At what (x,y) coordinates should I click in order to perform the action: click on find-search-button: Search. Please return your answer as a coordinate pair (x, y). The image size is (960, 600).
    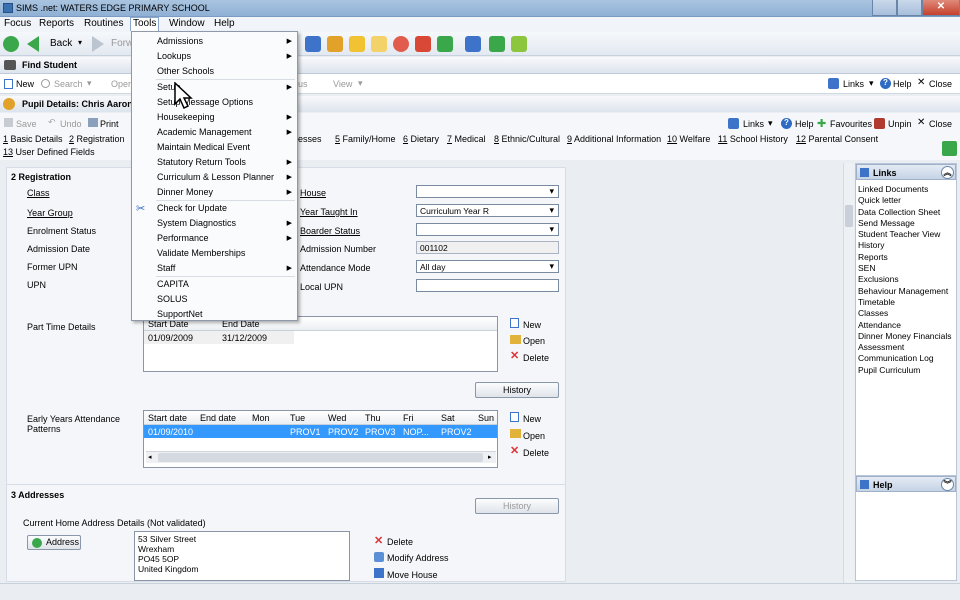
    Looking at the image, I should click on (68, 84).